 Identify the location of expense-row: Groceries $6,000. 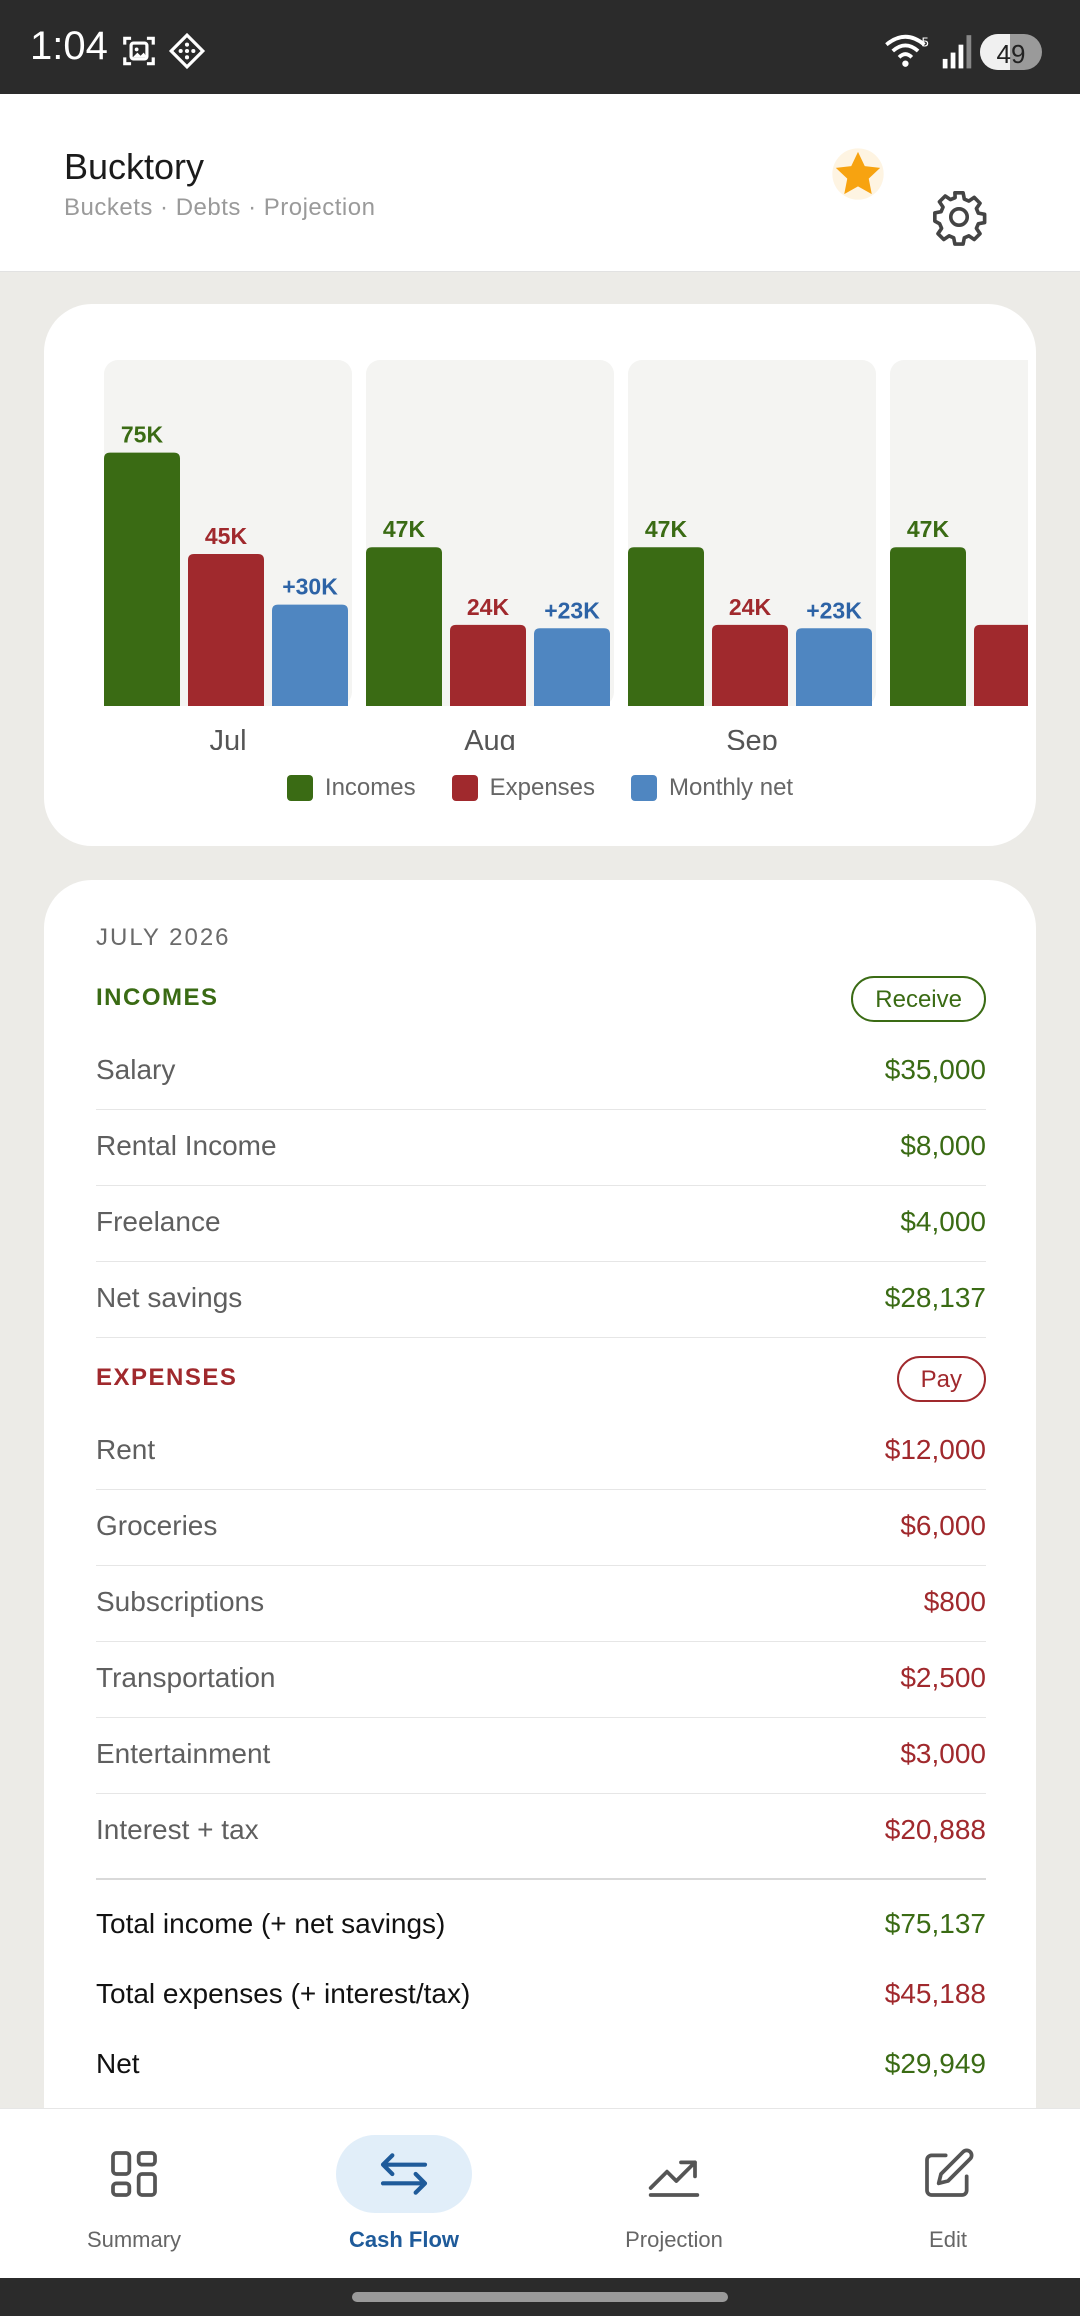
(541, 1528).